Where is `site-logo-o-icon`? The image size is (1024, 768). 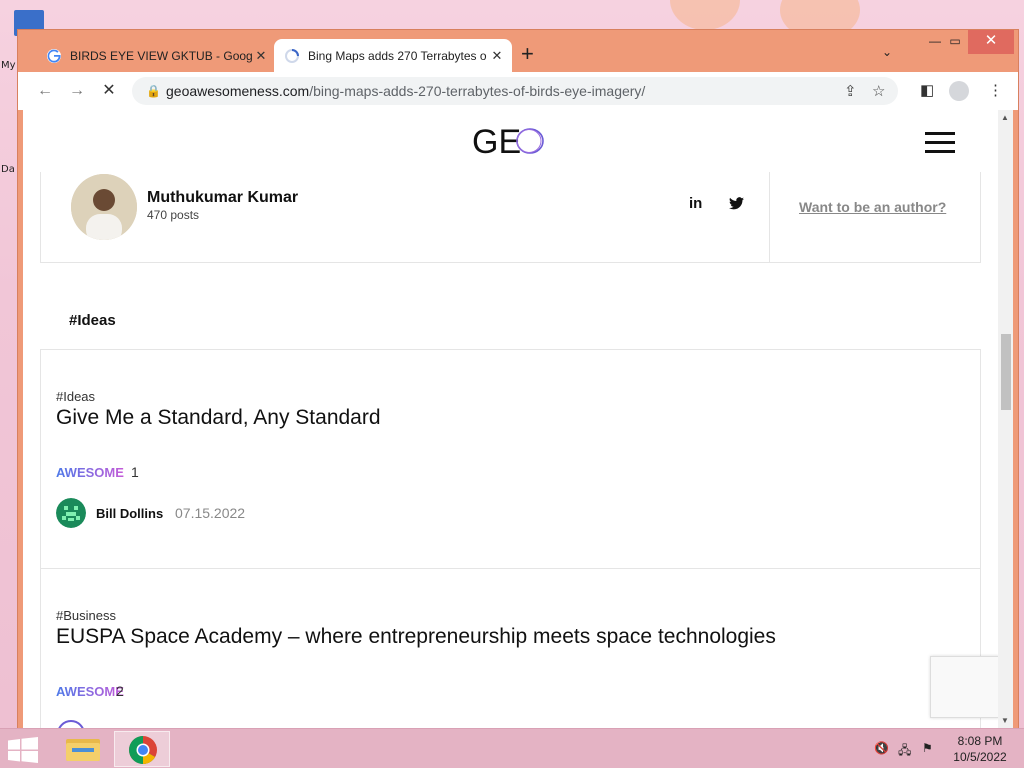 site-logo-o-icon is located at coordinates (530, 141).